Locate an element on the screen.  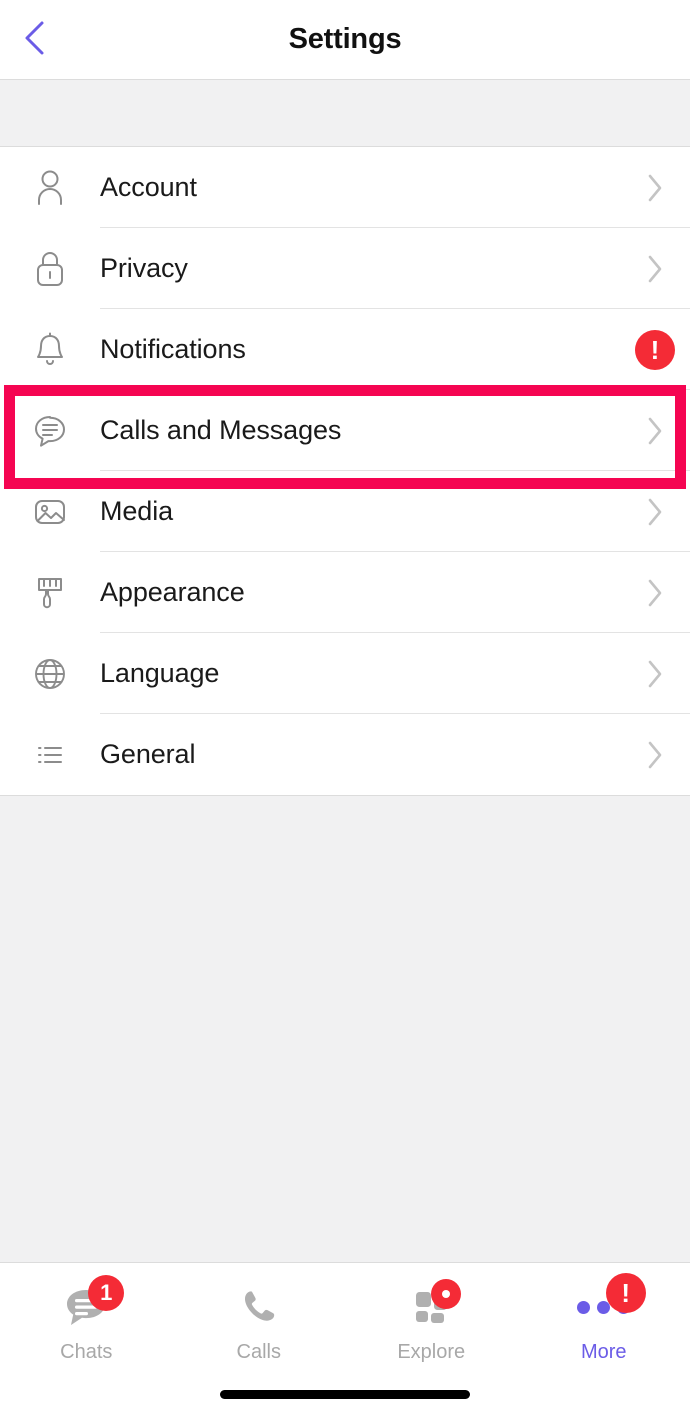
bell-icon is located at coordinates (50, 350).